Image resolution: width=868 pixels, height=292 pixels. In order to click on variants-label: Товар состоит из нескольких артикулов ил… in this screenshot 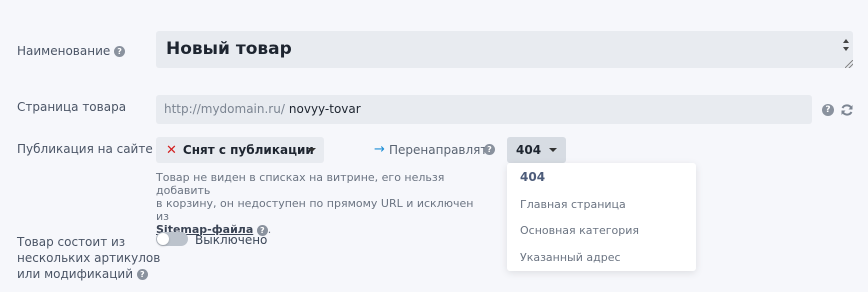, I will do `click(89, 258)`.